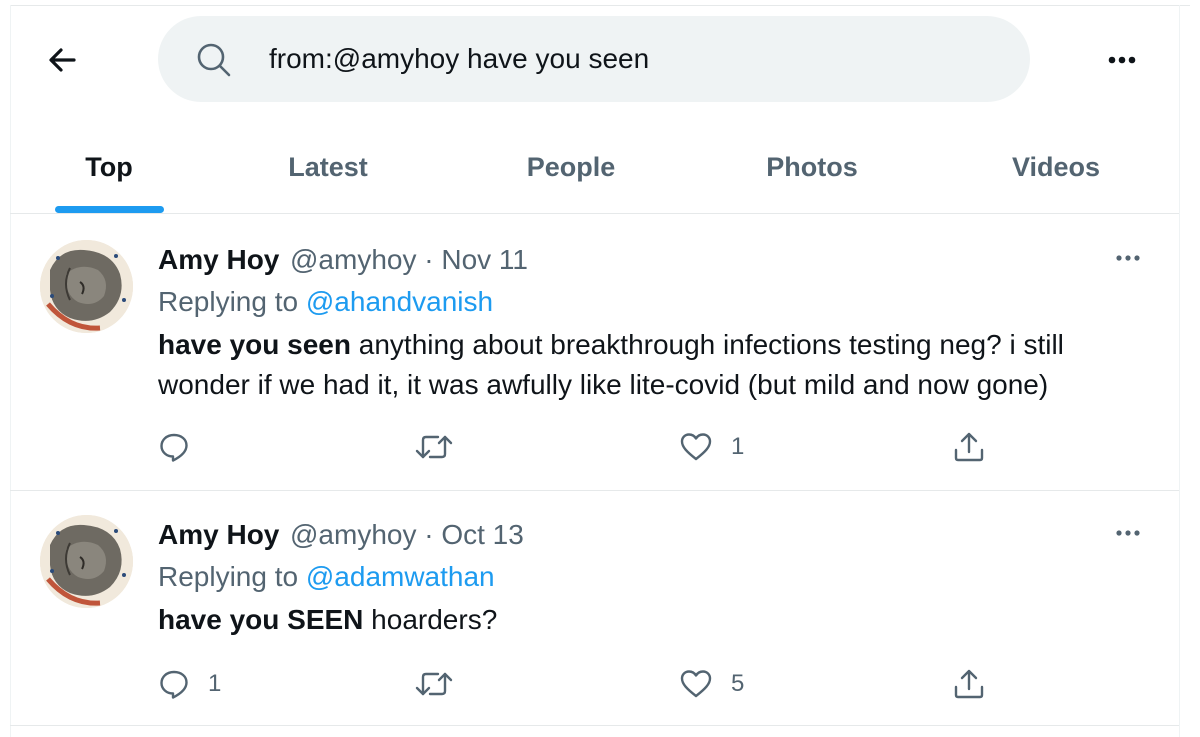 The image size is (1200, 737). I want to click on replying-to: Replying to @adamwathan, so click(326, 577).